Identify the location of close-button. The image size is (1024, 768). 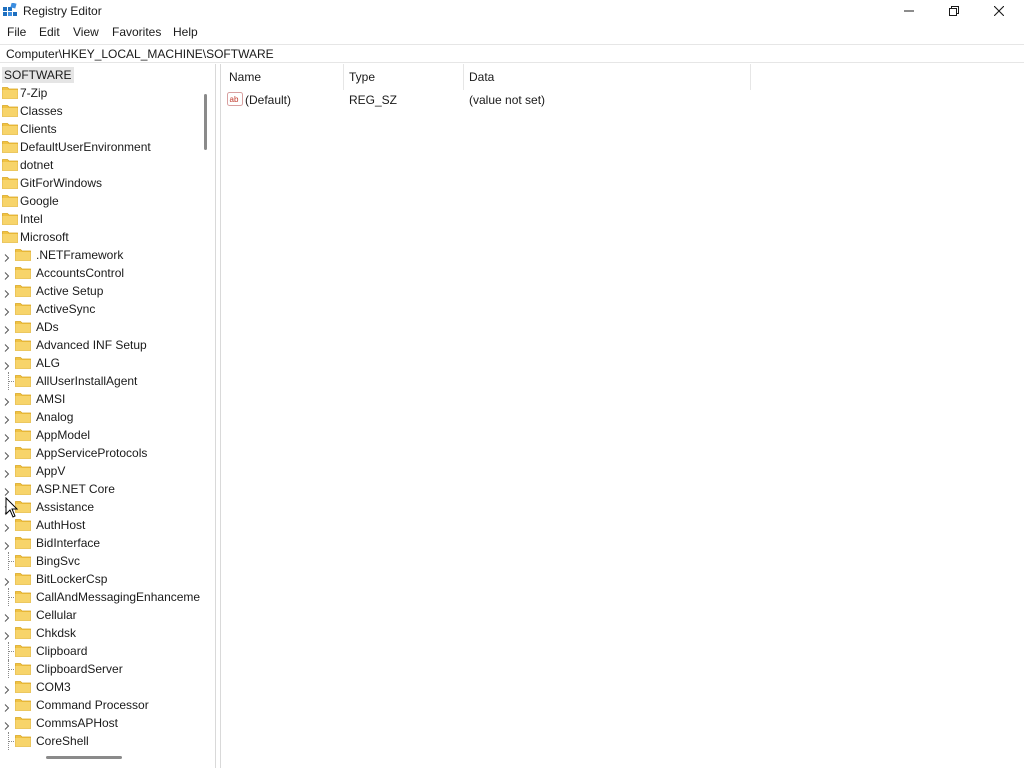
(999, 11).